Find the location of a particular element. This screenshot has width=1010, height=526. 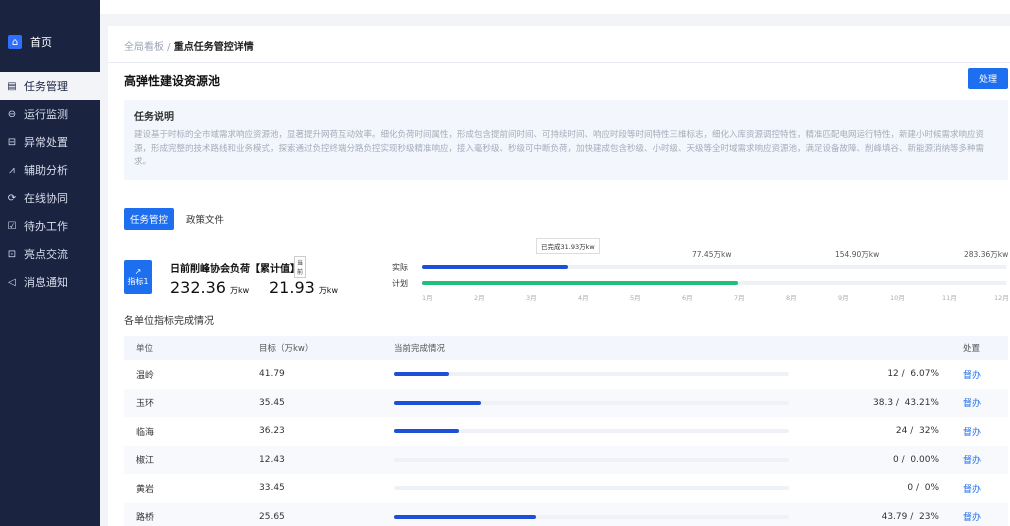

cell-done: 0 is located at coordinates (896, 459).